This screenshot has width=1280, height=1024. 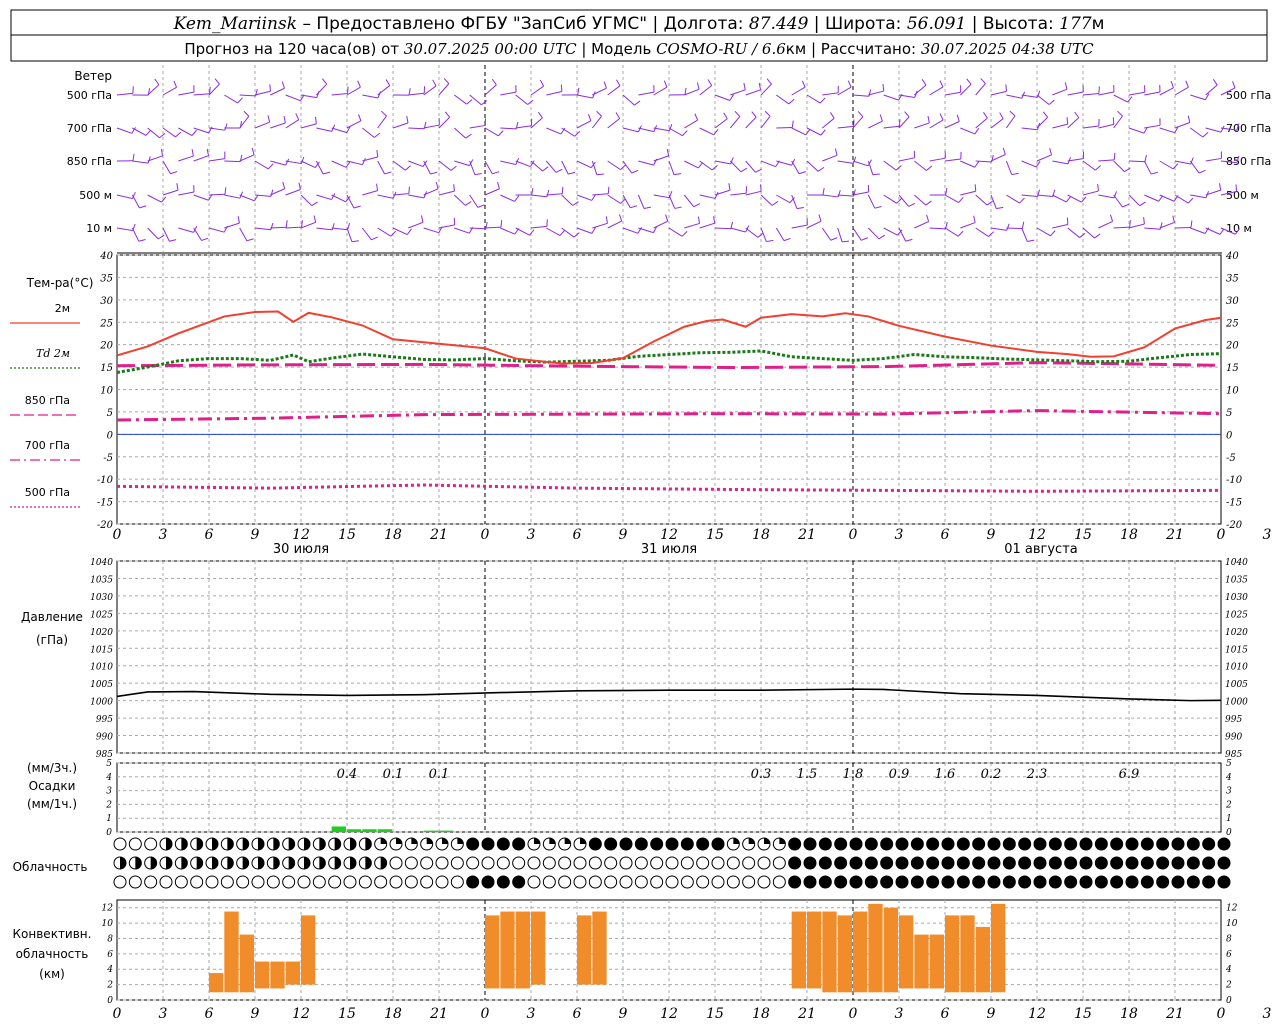 What do you see at coordinates (1236, 633) in the screenshot?
I see `pressure-y-tick-right: 1020` at bounding box center [1236, 633].